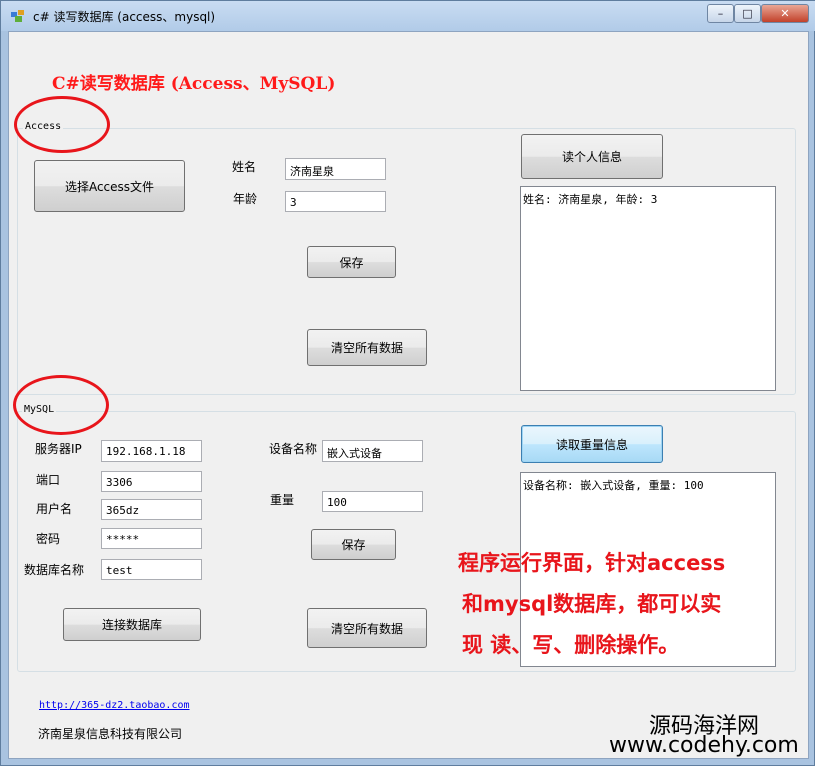 This screenshot has height=766, width=815. Describe the element at coordinates (244, 167) in the screenshot. I see `name-label: 姓名` at that location.